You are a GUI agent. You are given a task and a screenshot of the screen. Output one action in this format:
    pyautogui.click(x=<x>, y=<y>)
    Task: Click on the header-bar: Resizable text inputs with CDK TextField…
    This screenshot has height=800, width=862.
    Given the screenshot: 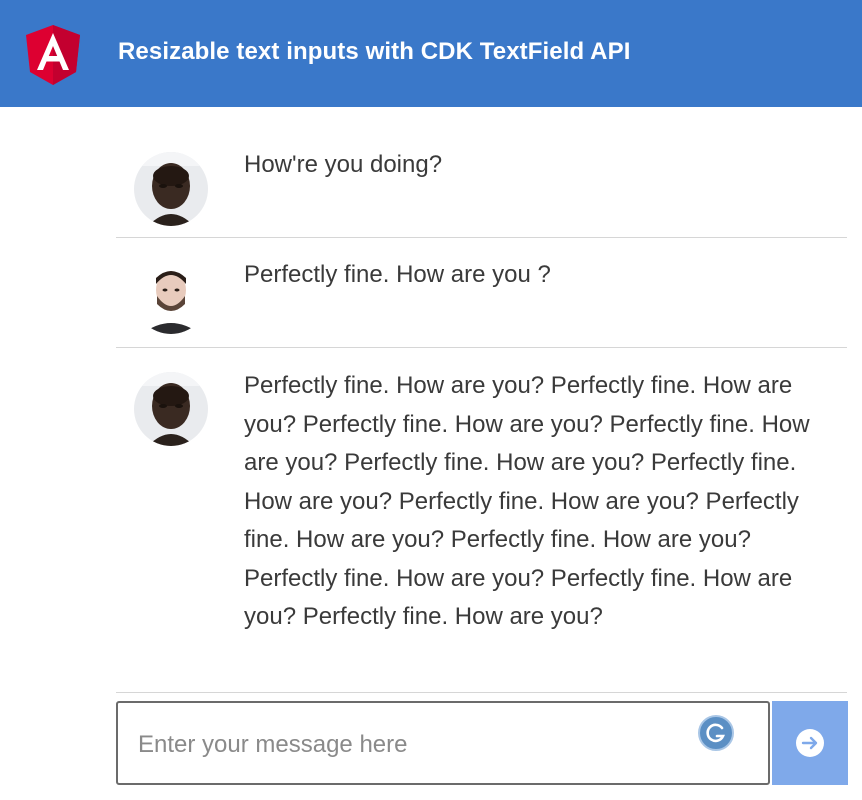 What is the action you would take?
    pyautogui.click(x=431, y=53)
    